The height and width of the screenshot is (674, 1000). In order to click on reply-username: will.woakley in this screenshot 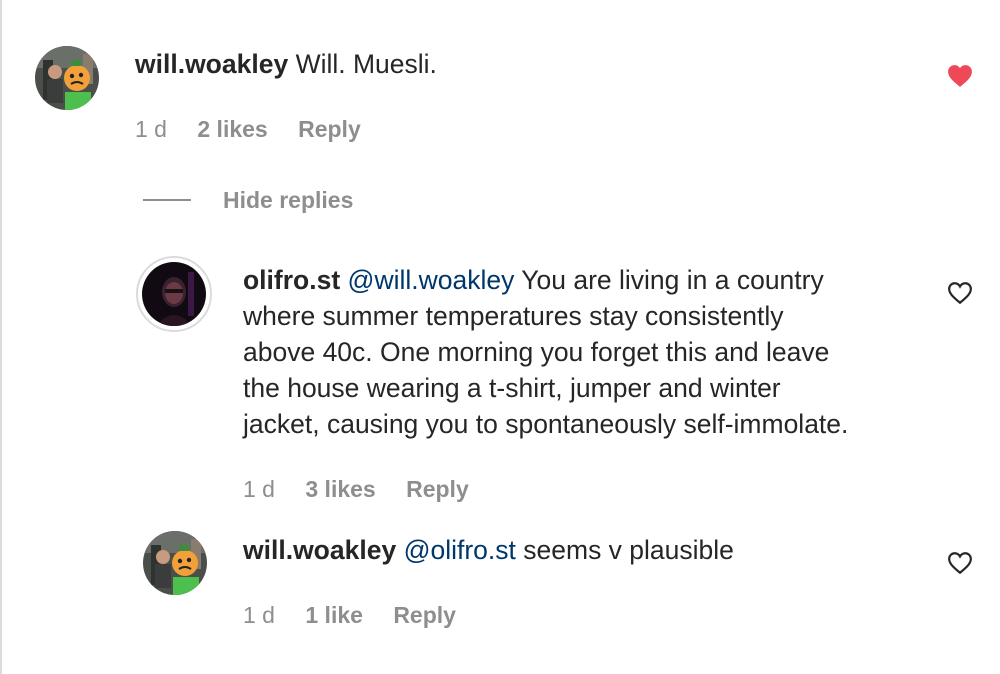, I will do `click(319, 550)`.